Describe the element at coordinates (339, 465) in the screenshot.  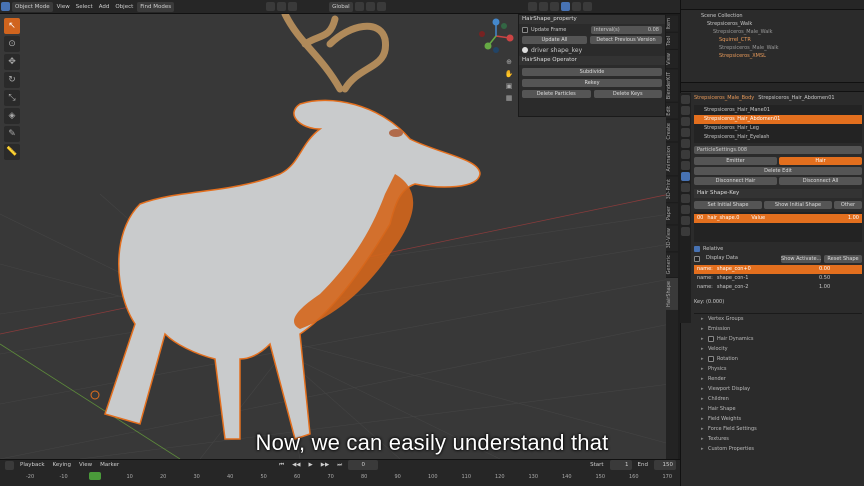
I see `jump-end-icon: ⏭` at that location.